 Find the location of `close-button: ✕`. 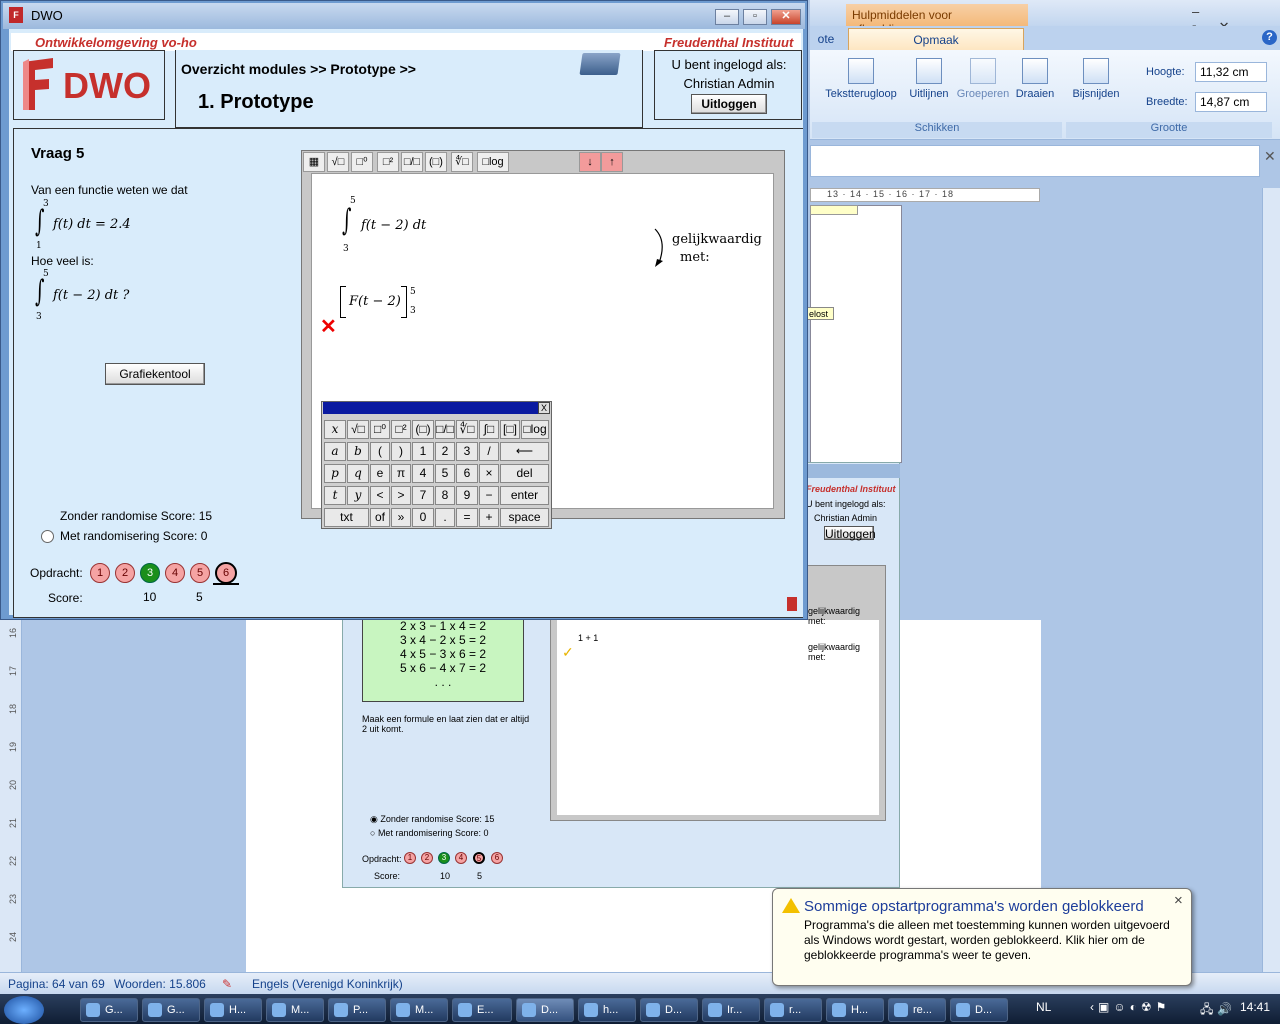

close-button: ✕ is located at coordinates (786, 17).